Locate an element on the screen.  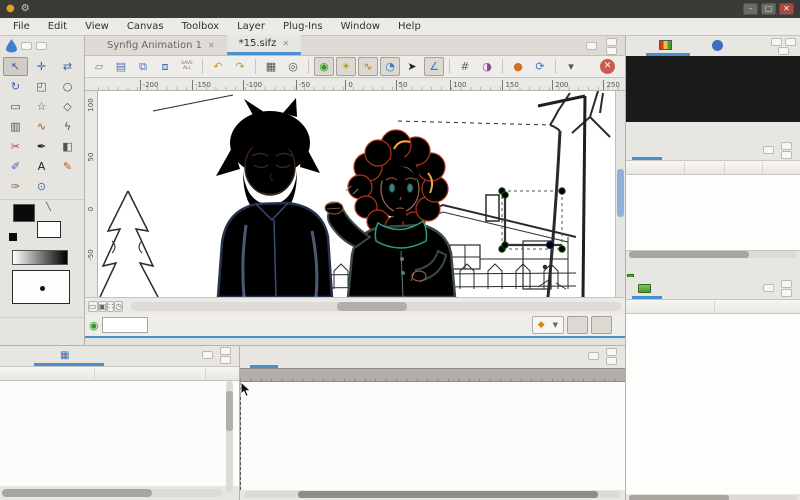
timetrack-area is located at coordinates (432, 436).